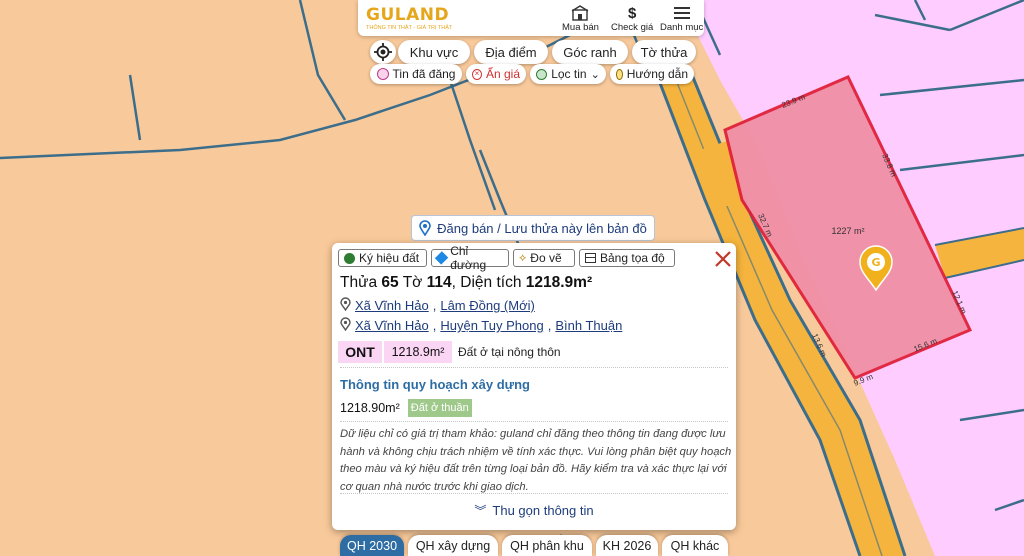 Image resolution: width=1024 pixels, height=556 pixels. Describe the element at coordinates (511, 52) in the screenshot. I see `location-filter-button: Địa điểm` at that location.